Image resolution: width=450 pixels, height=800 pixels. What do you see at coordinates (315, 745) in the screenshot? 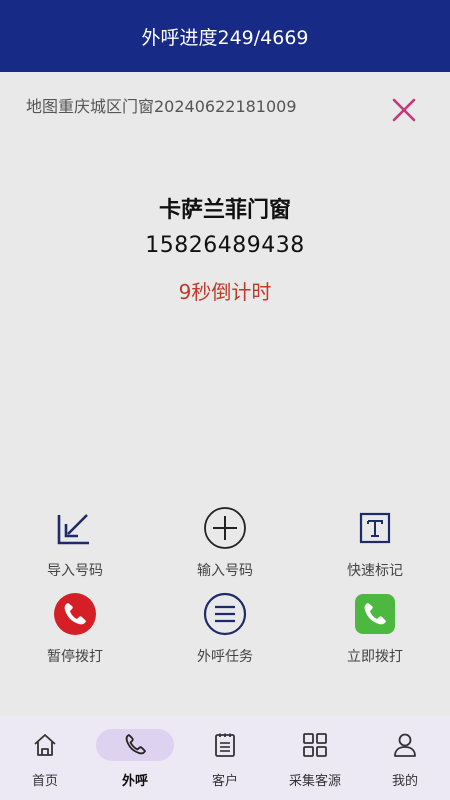
I see `grid-icon` at bounding box center [315, 745].